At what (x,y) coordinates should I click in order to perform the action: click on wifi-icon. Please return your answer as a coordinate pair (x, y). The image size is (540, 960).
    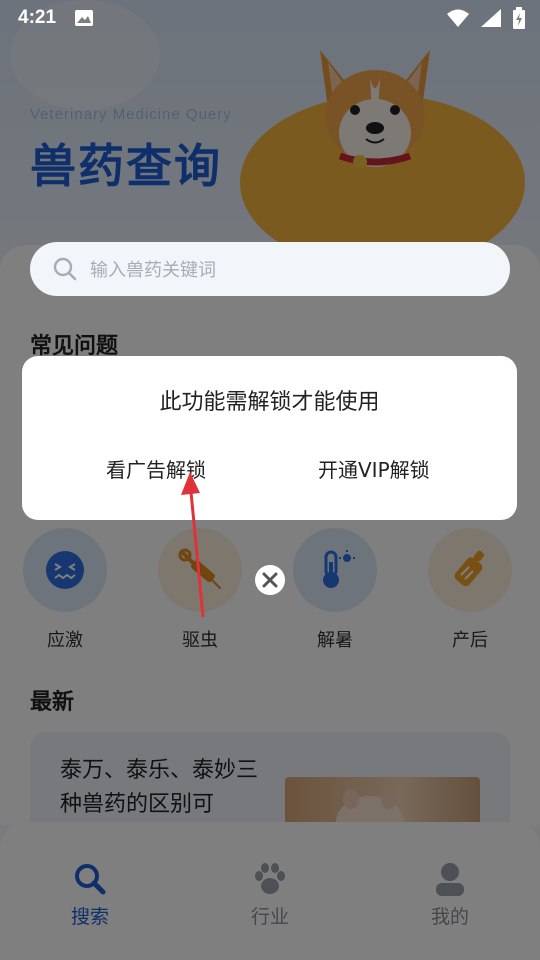
    Looking at the image, I should click on (458, 18).